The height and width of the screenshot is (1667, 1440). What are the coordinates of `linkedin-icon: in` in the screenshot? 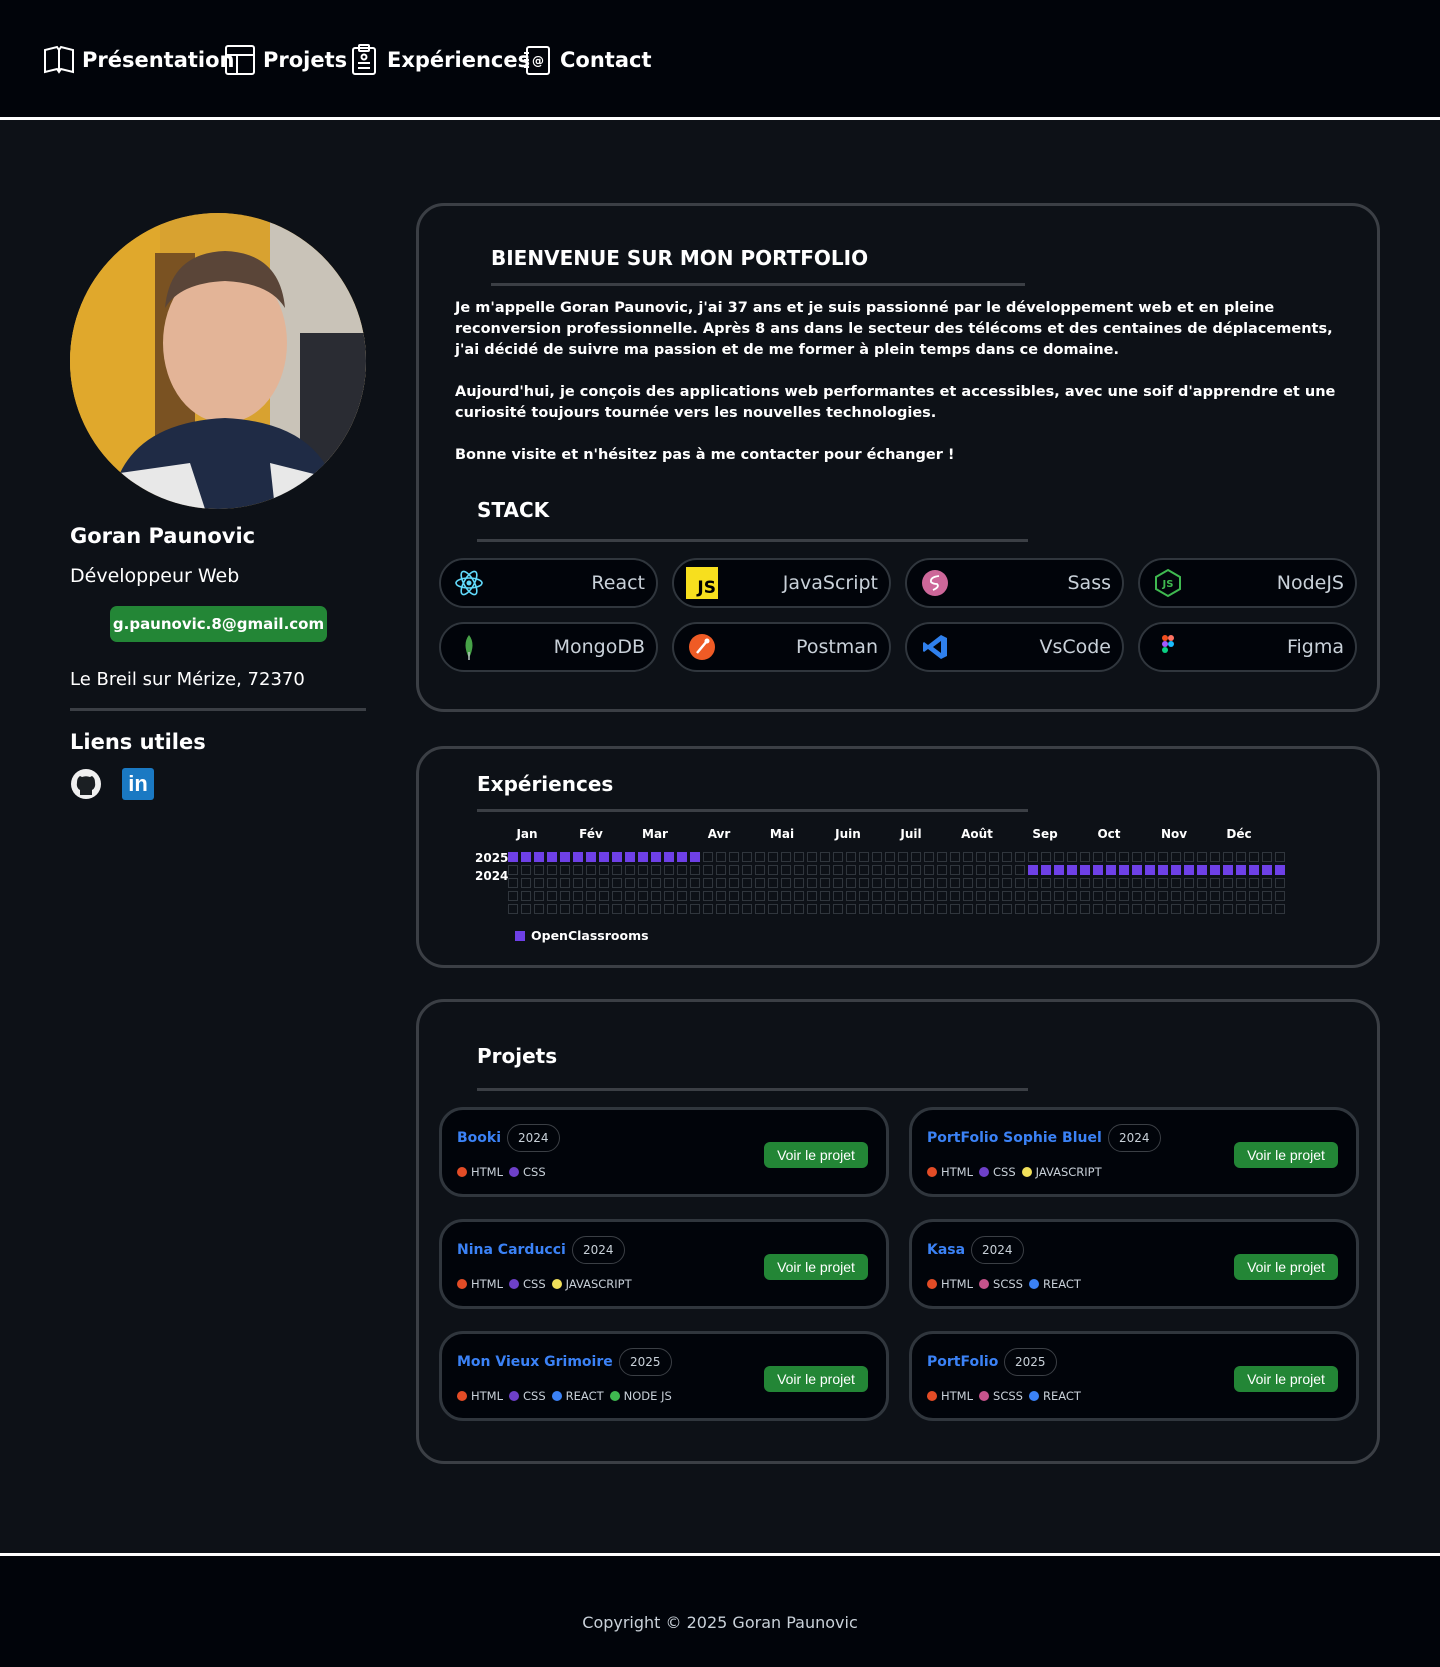 It's located at (138, 784).